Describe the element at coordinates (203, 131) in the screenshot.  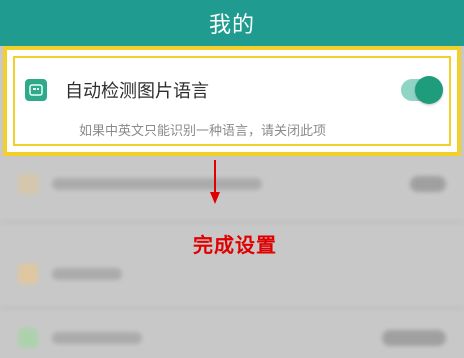
I see `setting-subtitle: 如果中英文只能识别一种语言，请关闭此项` at that location.